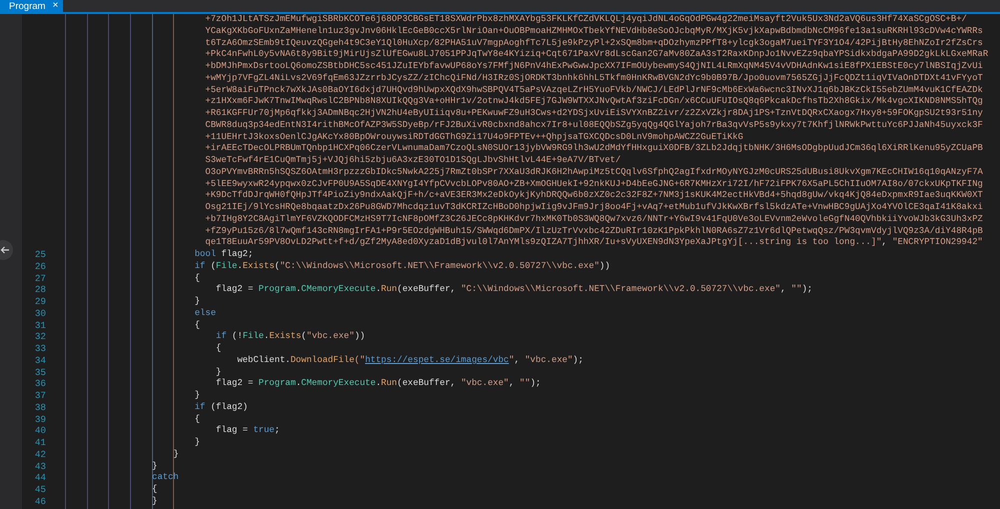 This screenshot has height=509, width=1000. What do you see at coordinates (40, 489) in the screenshot?
I see `line-number: 45` at bounding box center [40, 489].